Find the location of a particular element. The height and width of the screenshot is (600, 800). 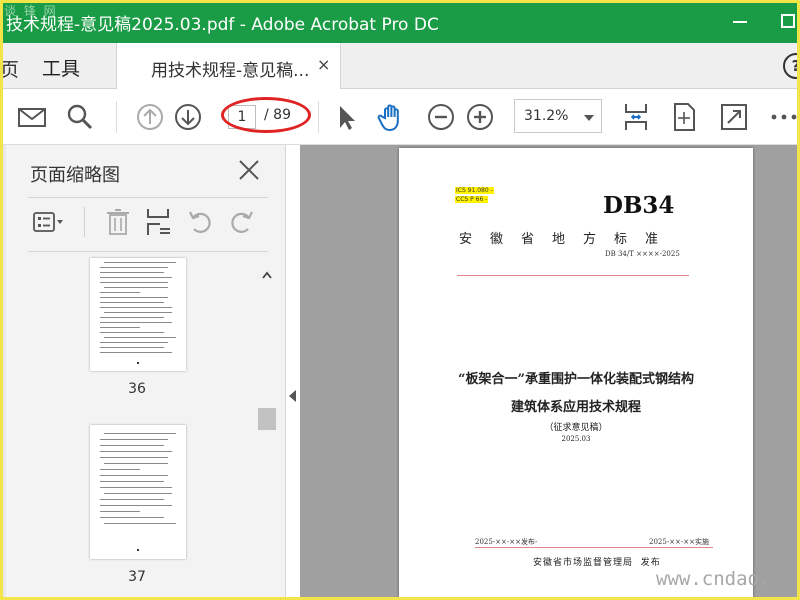

publish-date: 2025-××-××发布- is located at coordinates (506, 542).